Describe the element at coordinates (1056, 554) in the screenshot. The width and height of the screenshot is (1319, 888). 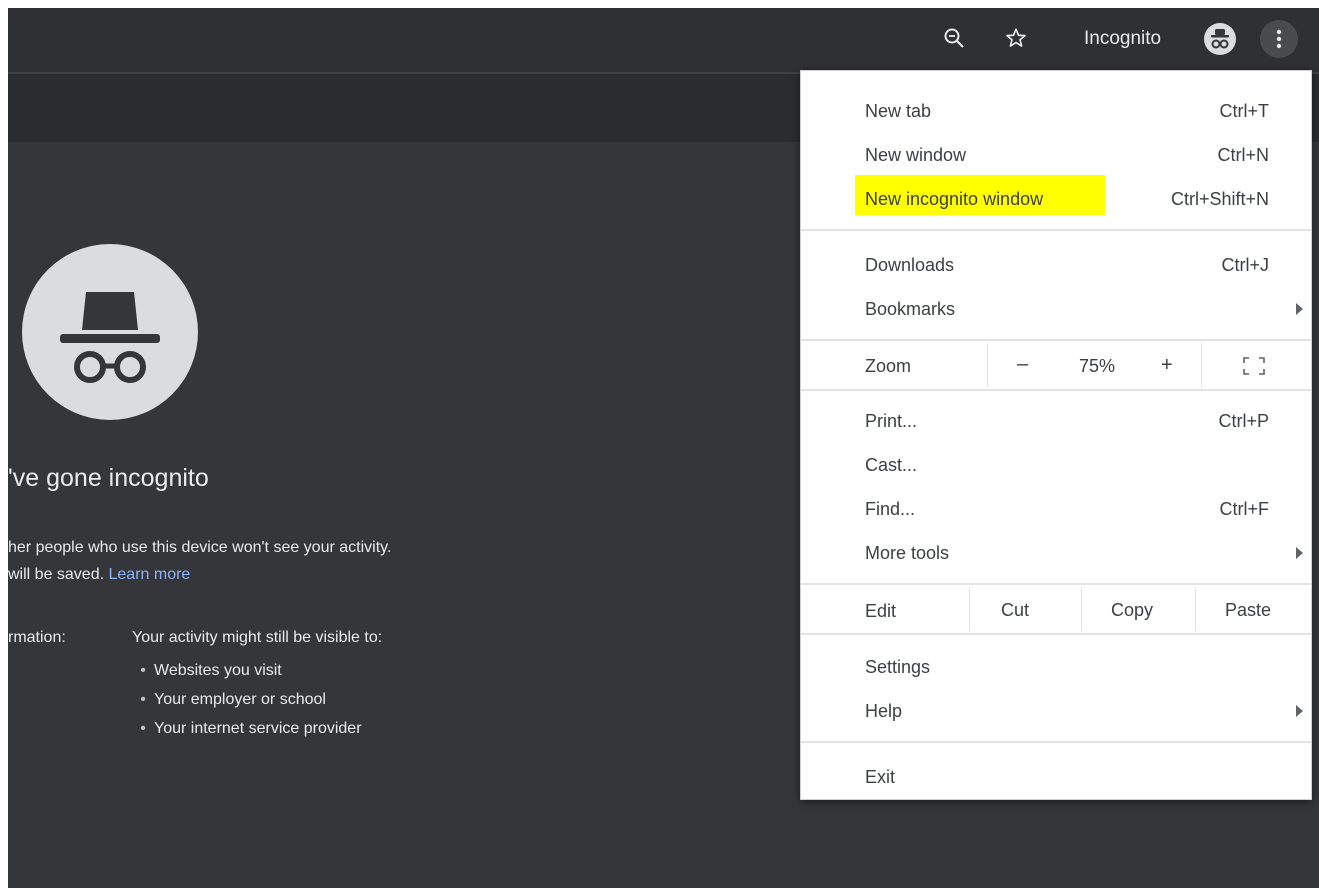
I see `menu-item-more-tools: More tools` at that location.